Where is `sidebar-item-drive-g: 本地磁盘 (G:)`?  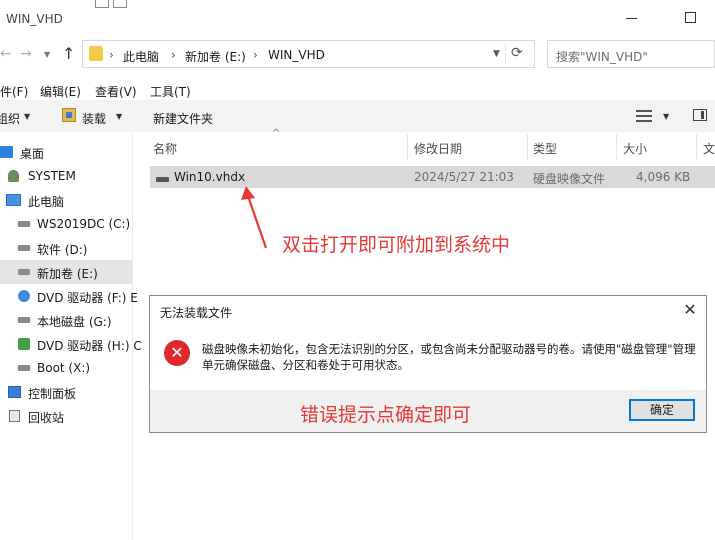 sidebar-item-drive-g: 本地磁盘 (G:) is located at coordinates (66, 320).